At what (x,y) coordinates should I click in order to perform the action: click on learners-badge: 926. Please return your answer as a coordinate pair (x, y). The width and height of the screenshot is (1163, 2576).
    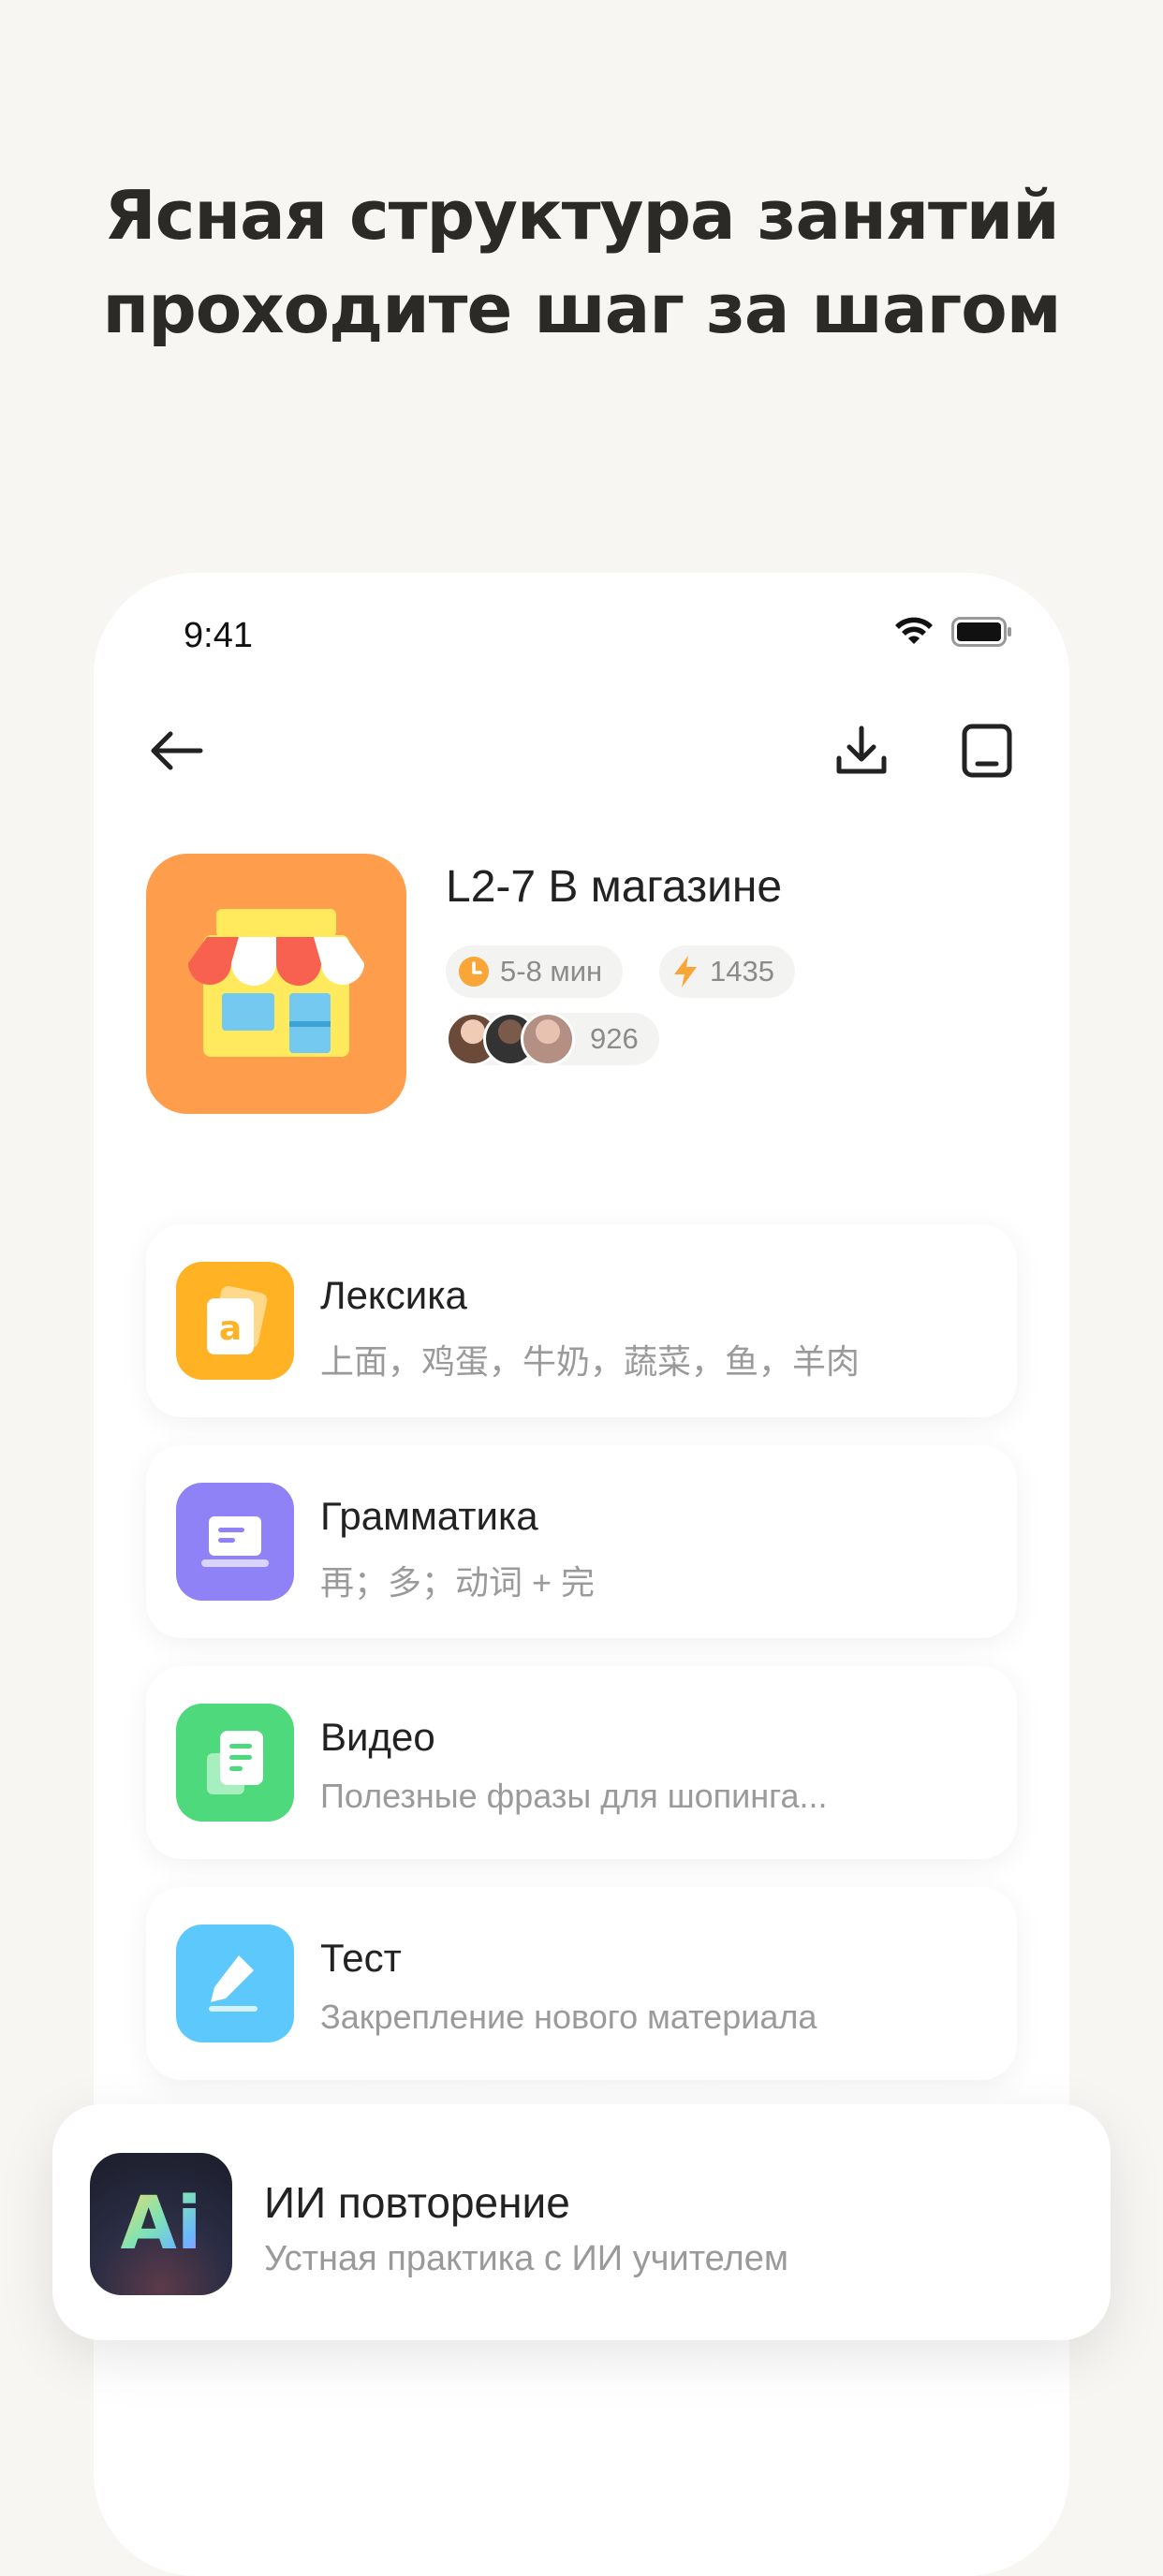
    Looking at the image, I should click on (552, 1039).